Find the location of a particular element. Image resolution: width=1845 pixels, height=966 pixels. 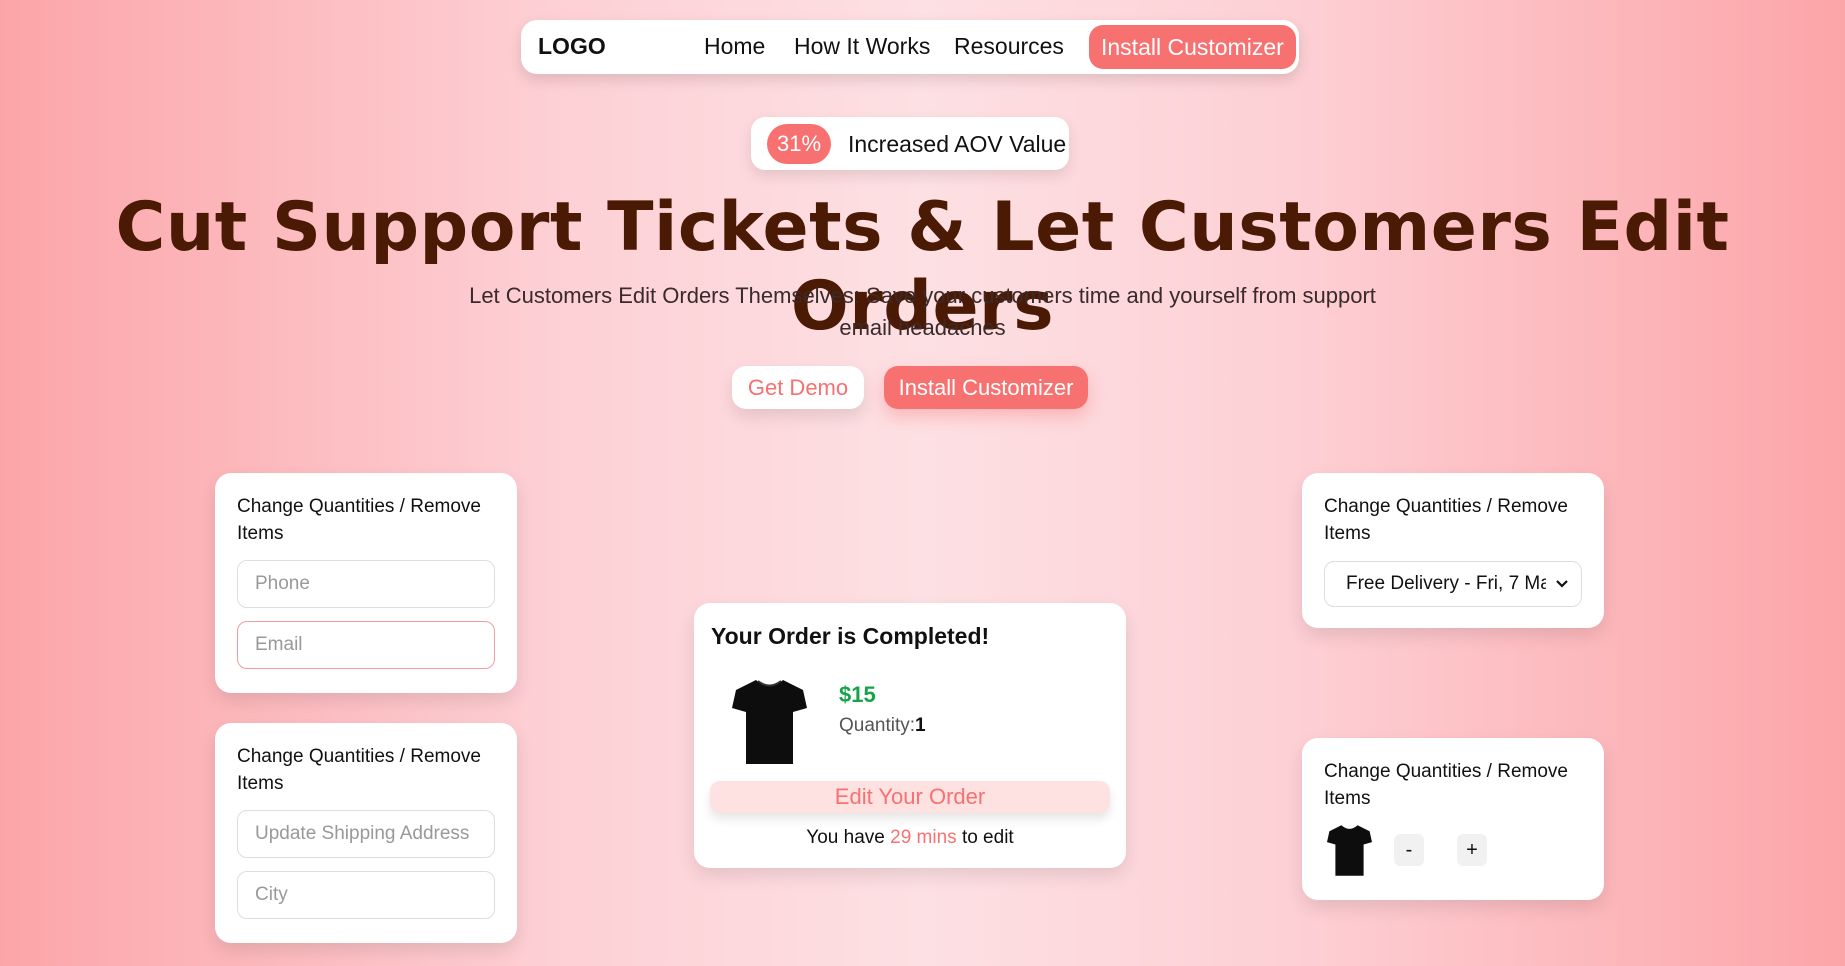

delivery-selected-option: Free Delivery - Fri, 7 Ma is located at coordinates (1446, 583).